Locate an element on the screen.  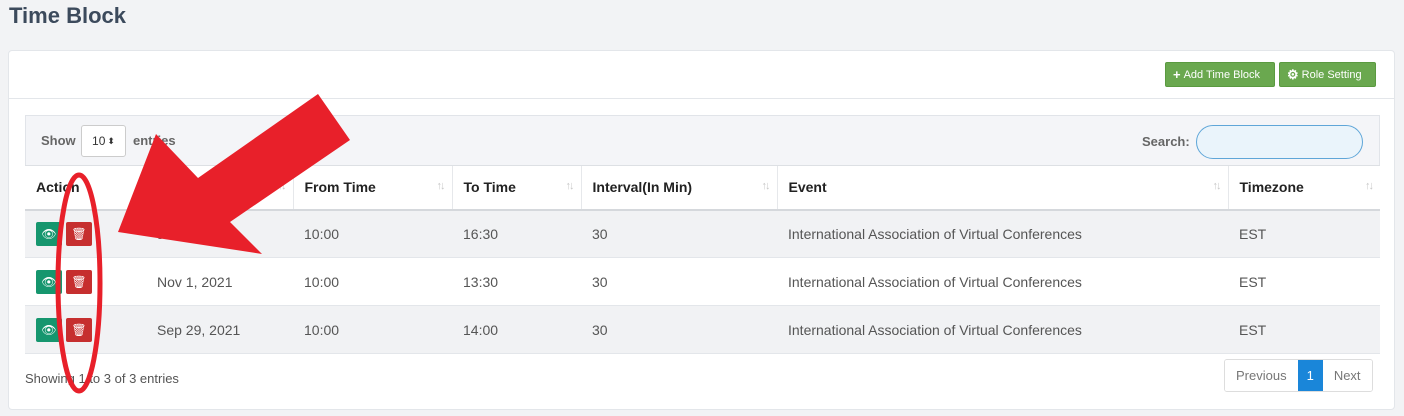
to-time-cell: 16:30 is located at coordinates (516, 233).